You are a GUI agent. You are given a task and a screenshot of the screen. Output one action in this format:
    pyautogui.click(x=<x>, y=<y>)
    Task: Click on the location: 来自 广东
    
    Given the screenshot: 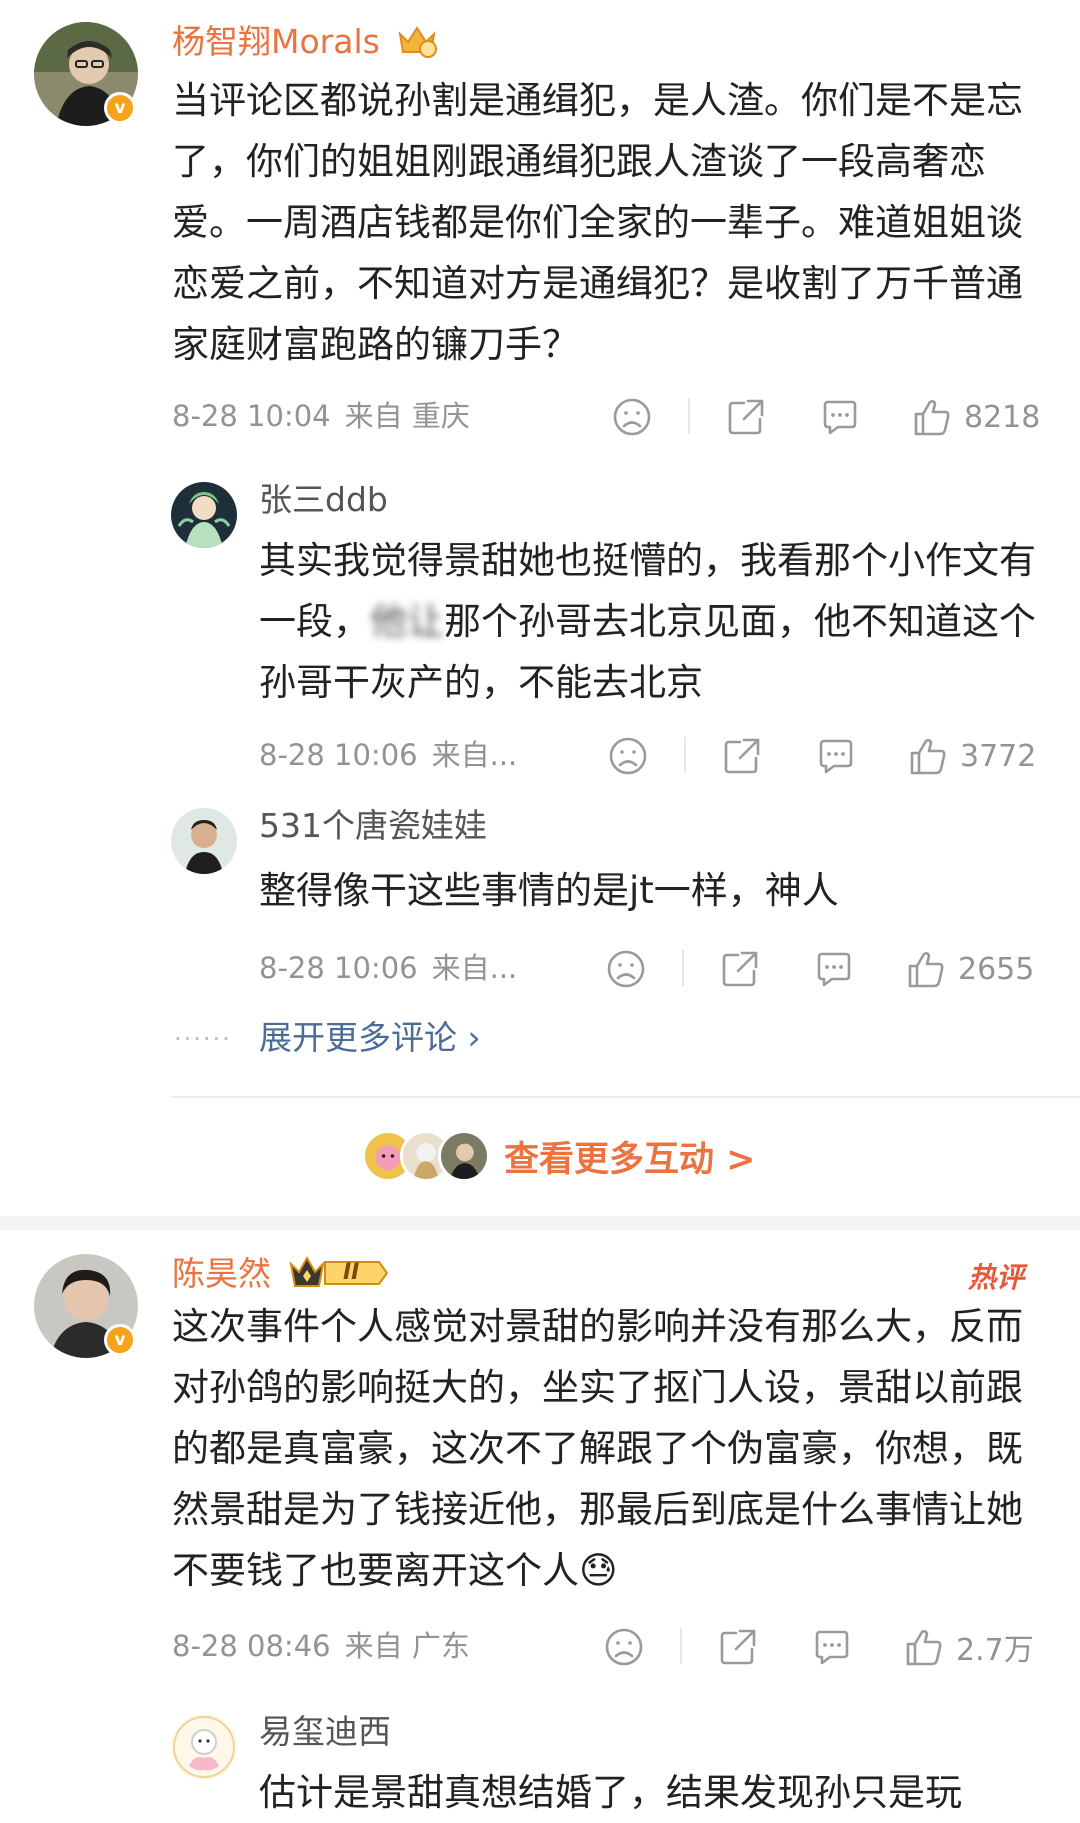 What is the action you would take?
    pyautogui.click(x=407, y=1646)
    